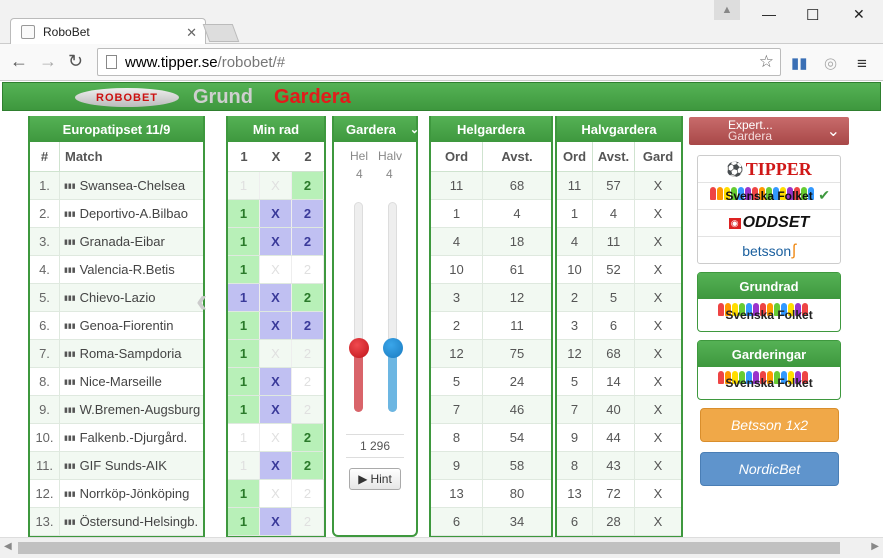 The width and height of the screenshot is (883, 558). What do you see at coordinates (769, 14) in the screenshot?
I see `minimize-icon: —` at bounding box center [769, 14].